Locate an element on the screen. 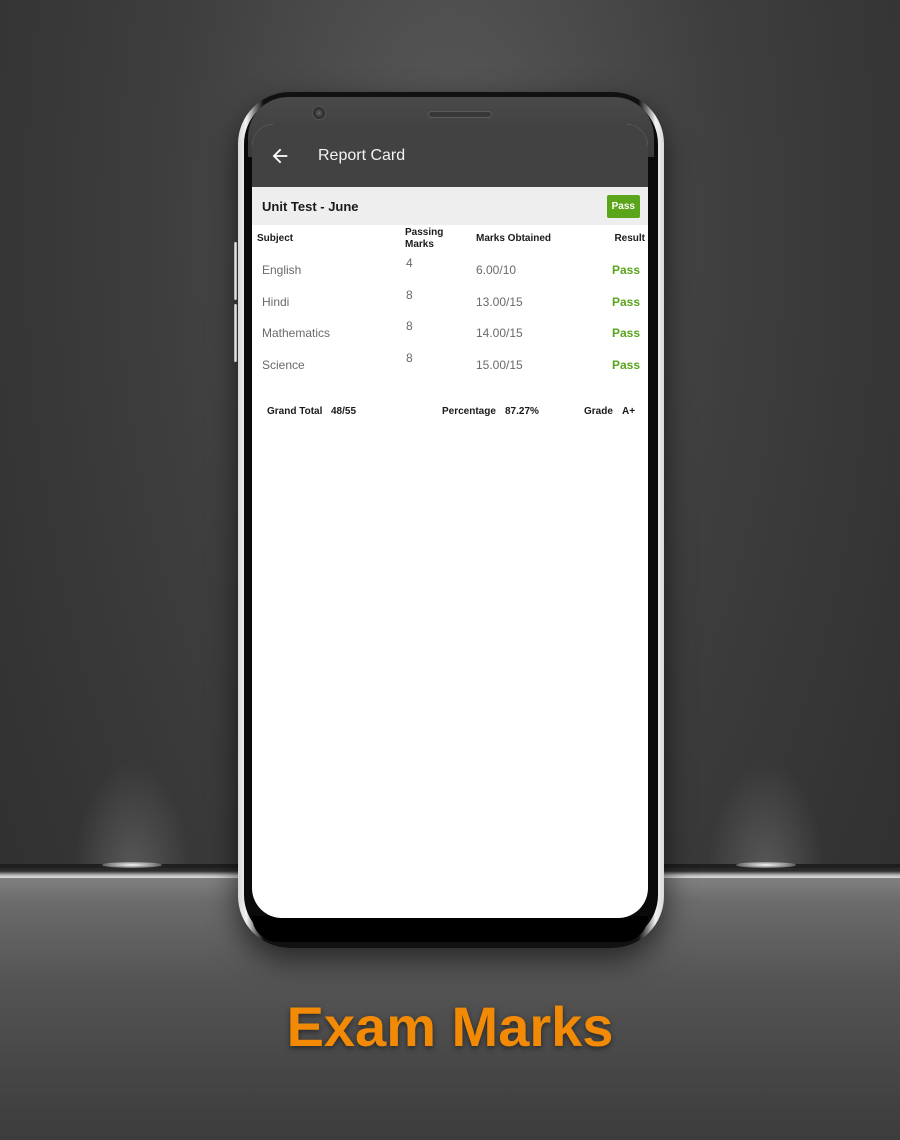 This screenshot has width=900, height=1140. front-camera-icon is located at coordinates (319, 113).